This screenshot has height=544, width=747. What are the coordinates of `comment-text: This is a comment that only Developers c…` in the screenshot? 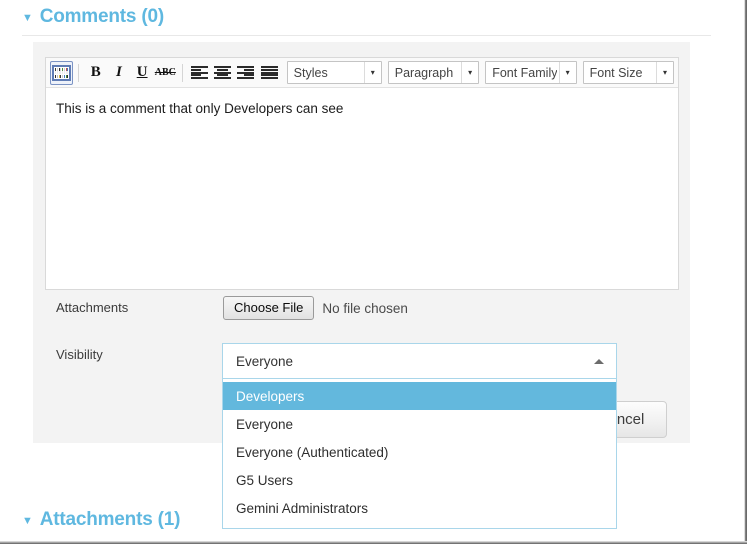 It's located at (200, 108).